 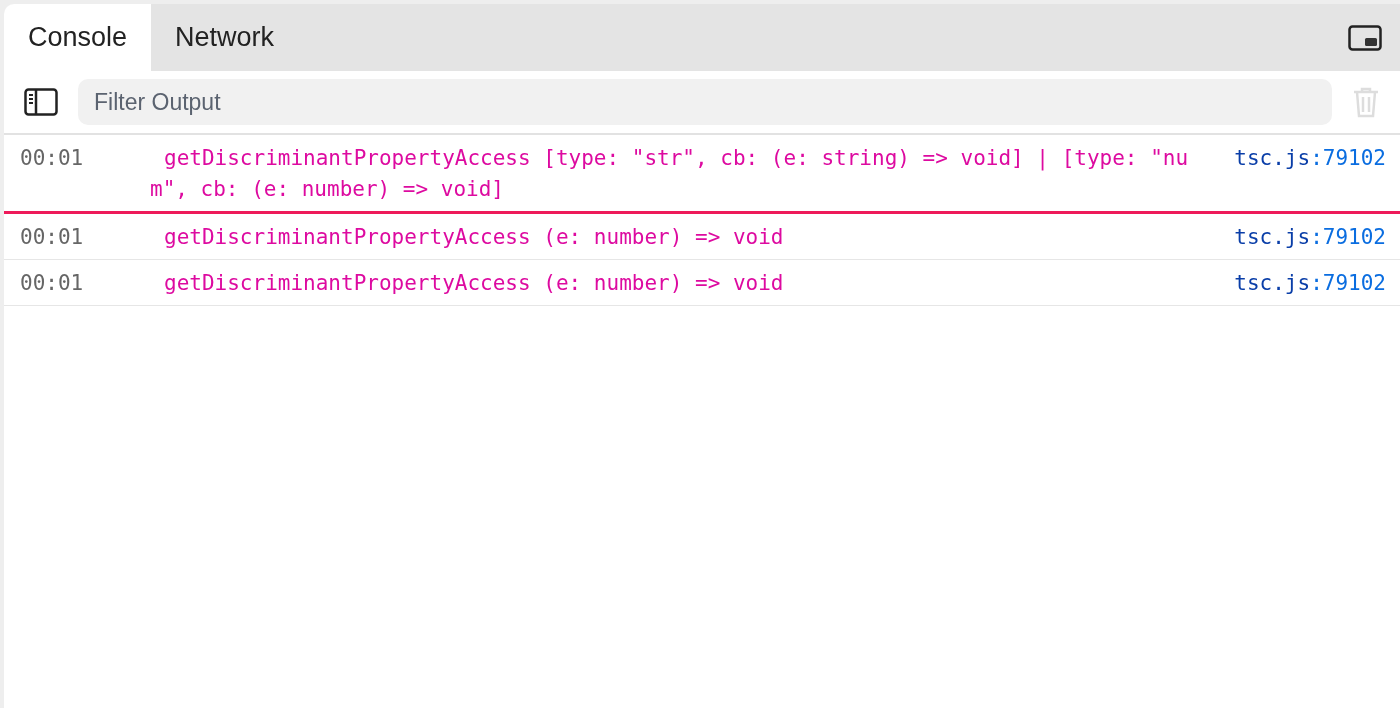 I want to click on log-message: getDiscriminantPropertyAccess [type: "str", cb: (e: string) => void] | [type: "num", cb: (e: number) => void], so click(x=669, y=174).